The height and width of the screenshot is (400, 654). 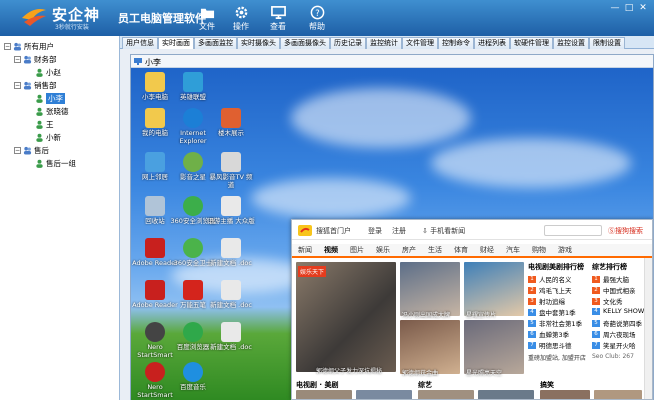 What do you see at coordinates (140, 43) in the screenshot?
I see `tab-user-info: 用户信息` at bounding box center [140, 43].